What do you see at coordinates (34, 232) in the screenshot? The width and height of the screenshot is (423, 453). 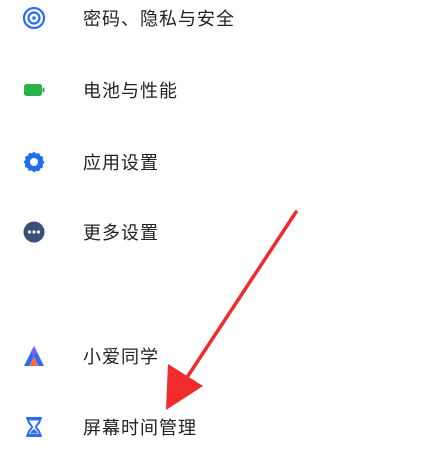 I see `more-dots-icon` at bounding box center [34, 232].